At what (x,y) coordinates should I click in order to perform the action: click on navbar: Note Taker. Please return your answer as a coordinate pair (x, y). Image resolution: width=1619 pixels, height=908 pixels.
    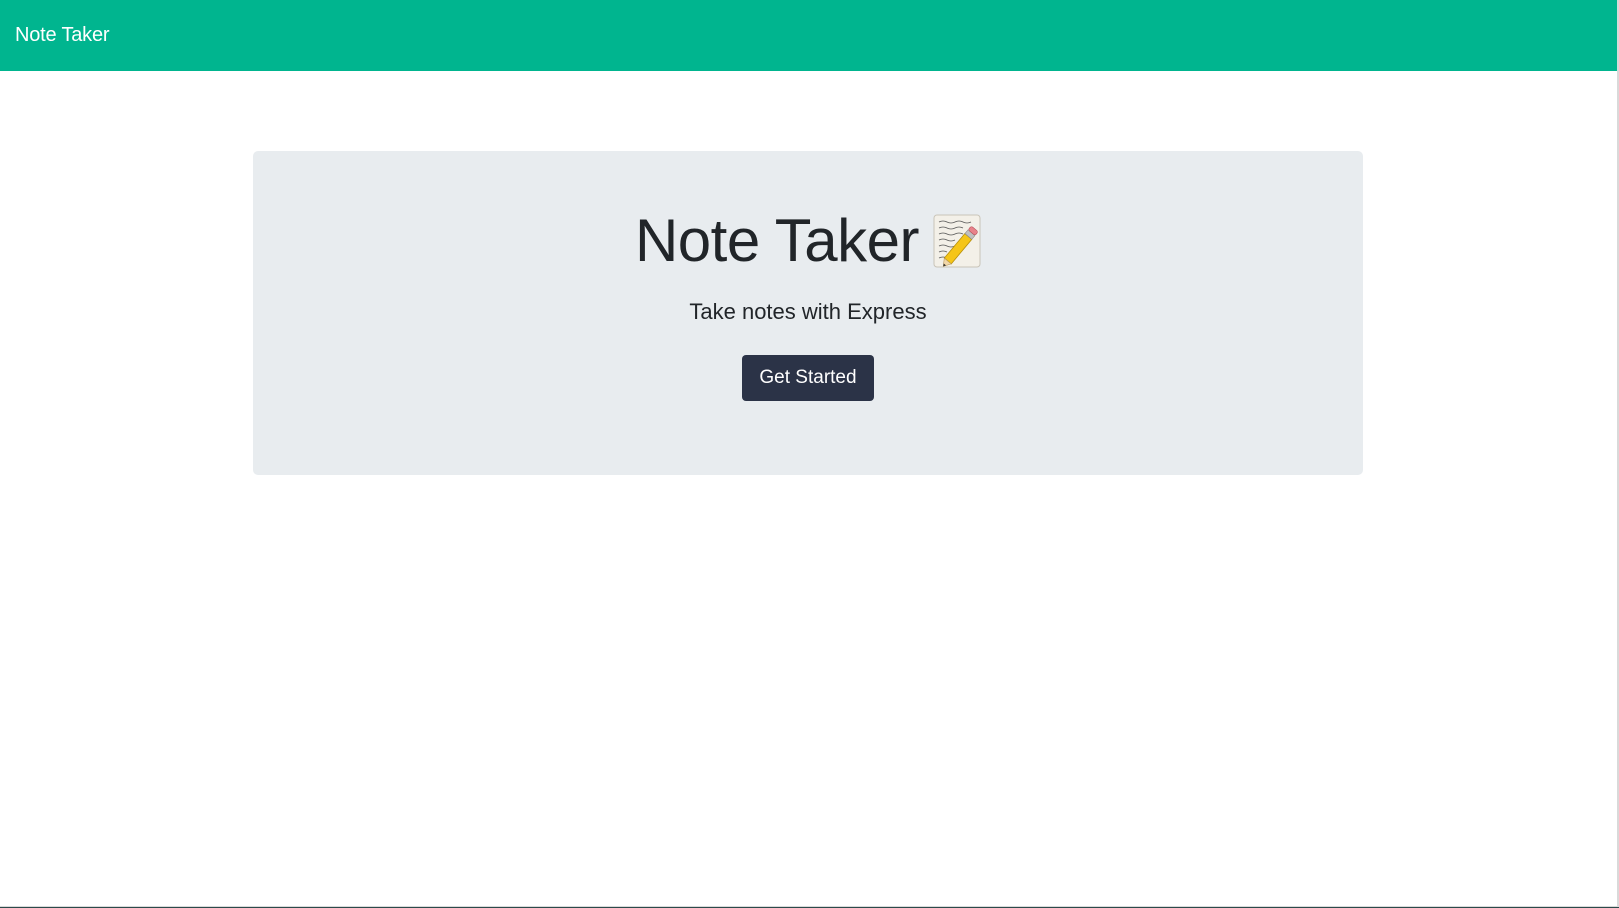
    Looking at the image, I should click on (808, 35).